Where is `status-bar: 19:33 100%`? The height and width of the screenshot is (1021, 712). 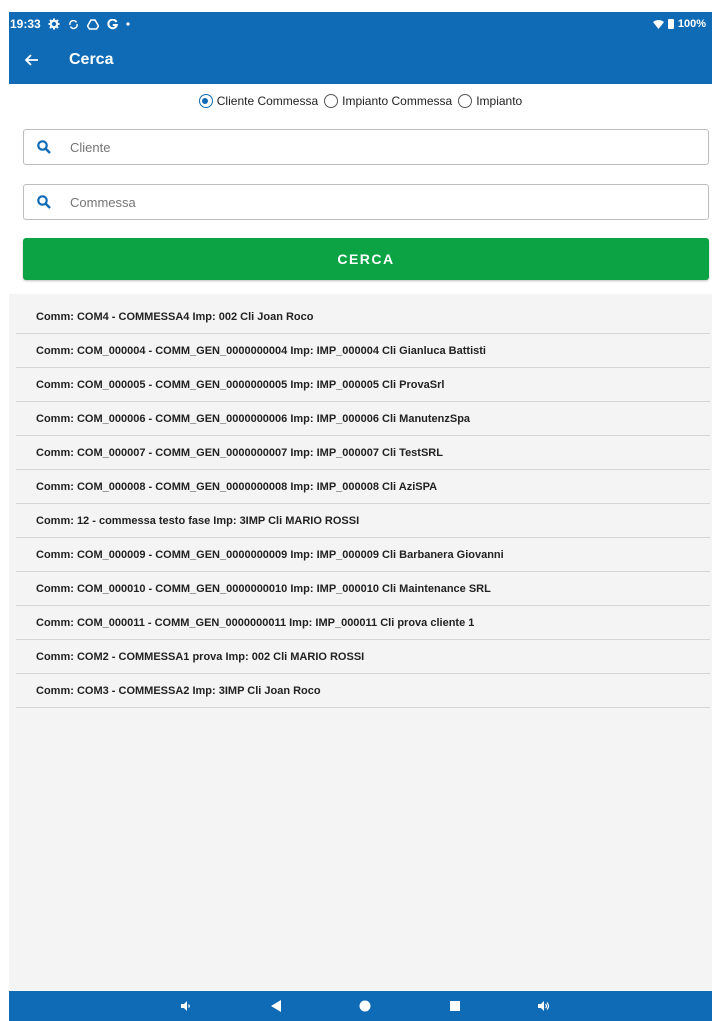
status-bar: 19:33 100% is located at coordinates (360, 24).